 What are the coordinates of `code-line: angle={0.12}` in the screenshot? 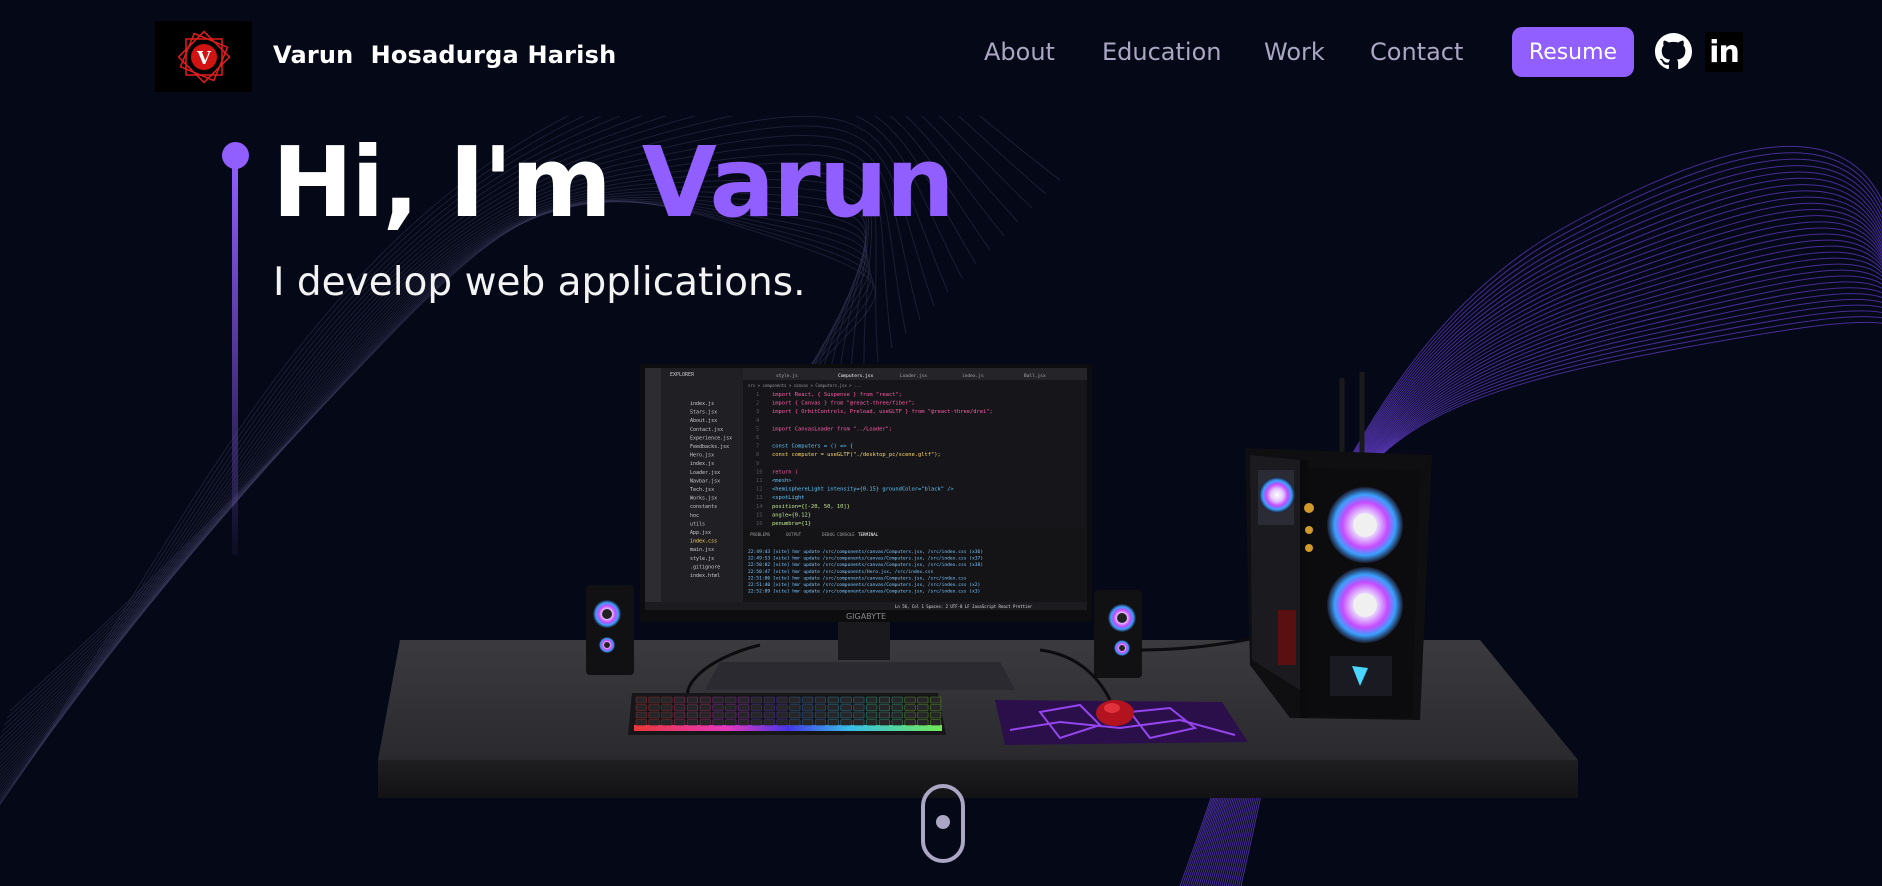 It's located at (791, 515).